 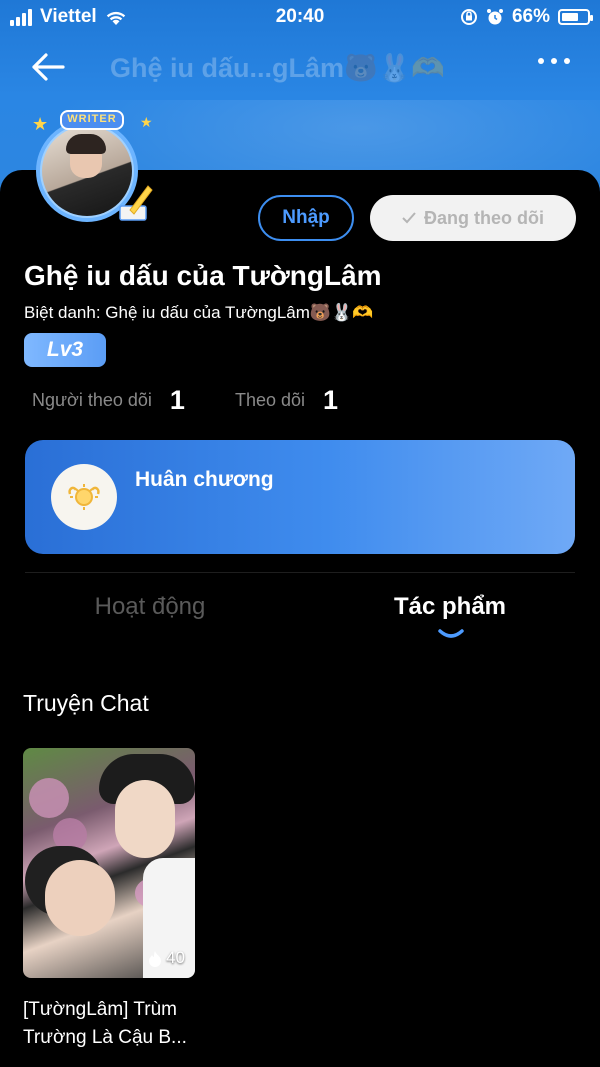 What do you see at coordinates (175, 957) in the screenshot?
I see `story-views-count: 40` at bounding box center [175, 957].